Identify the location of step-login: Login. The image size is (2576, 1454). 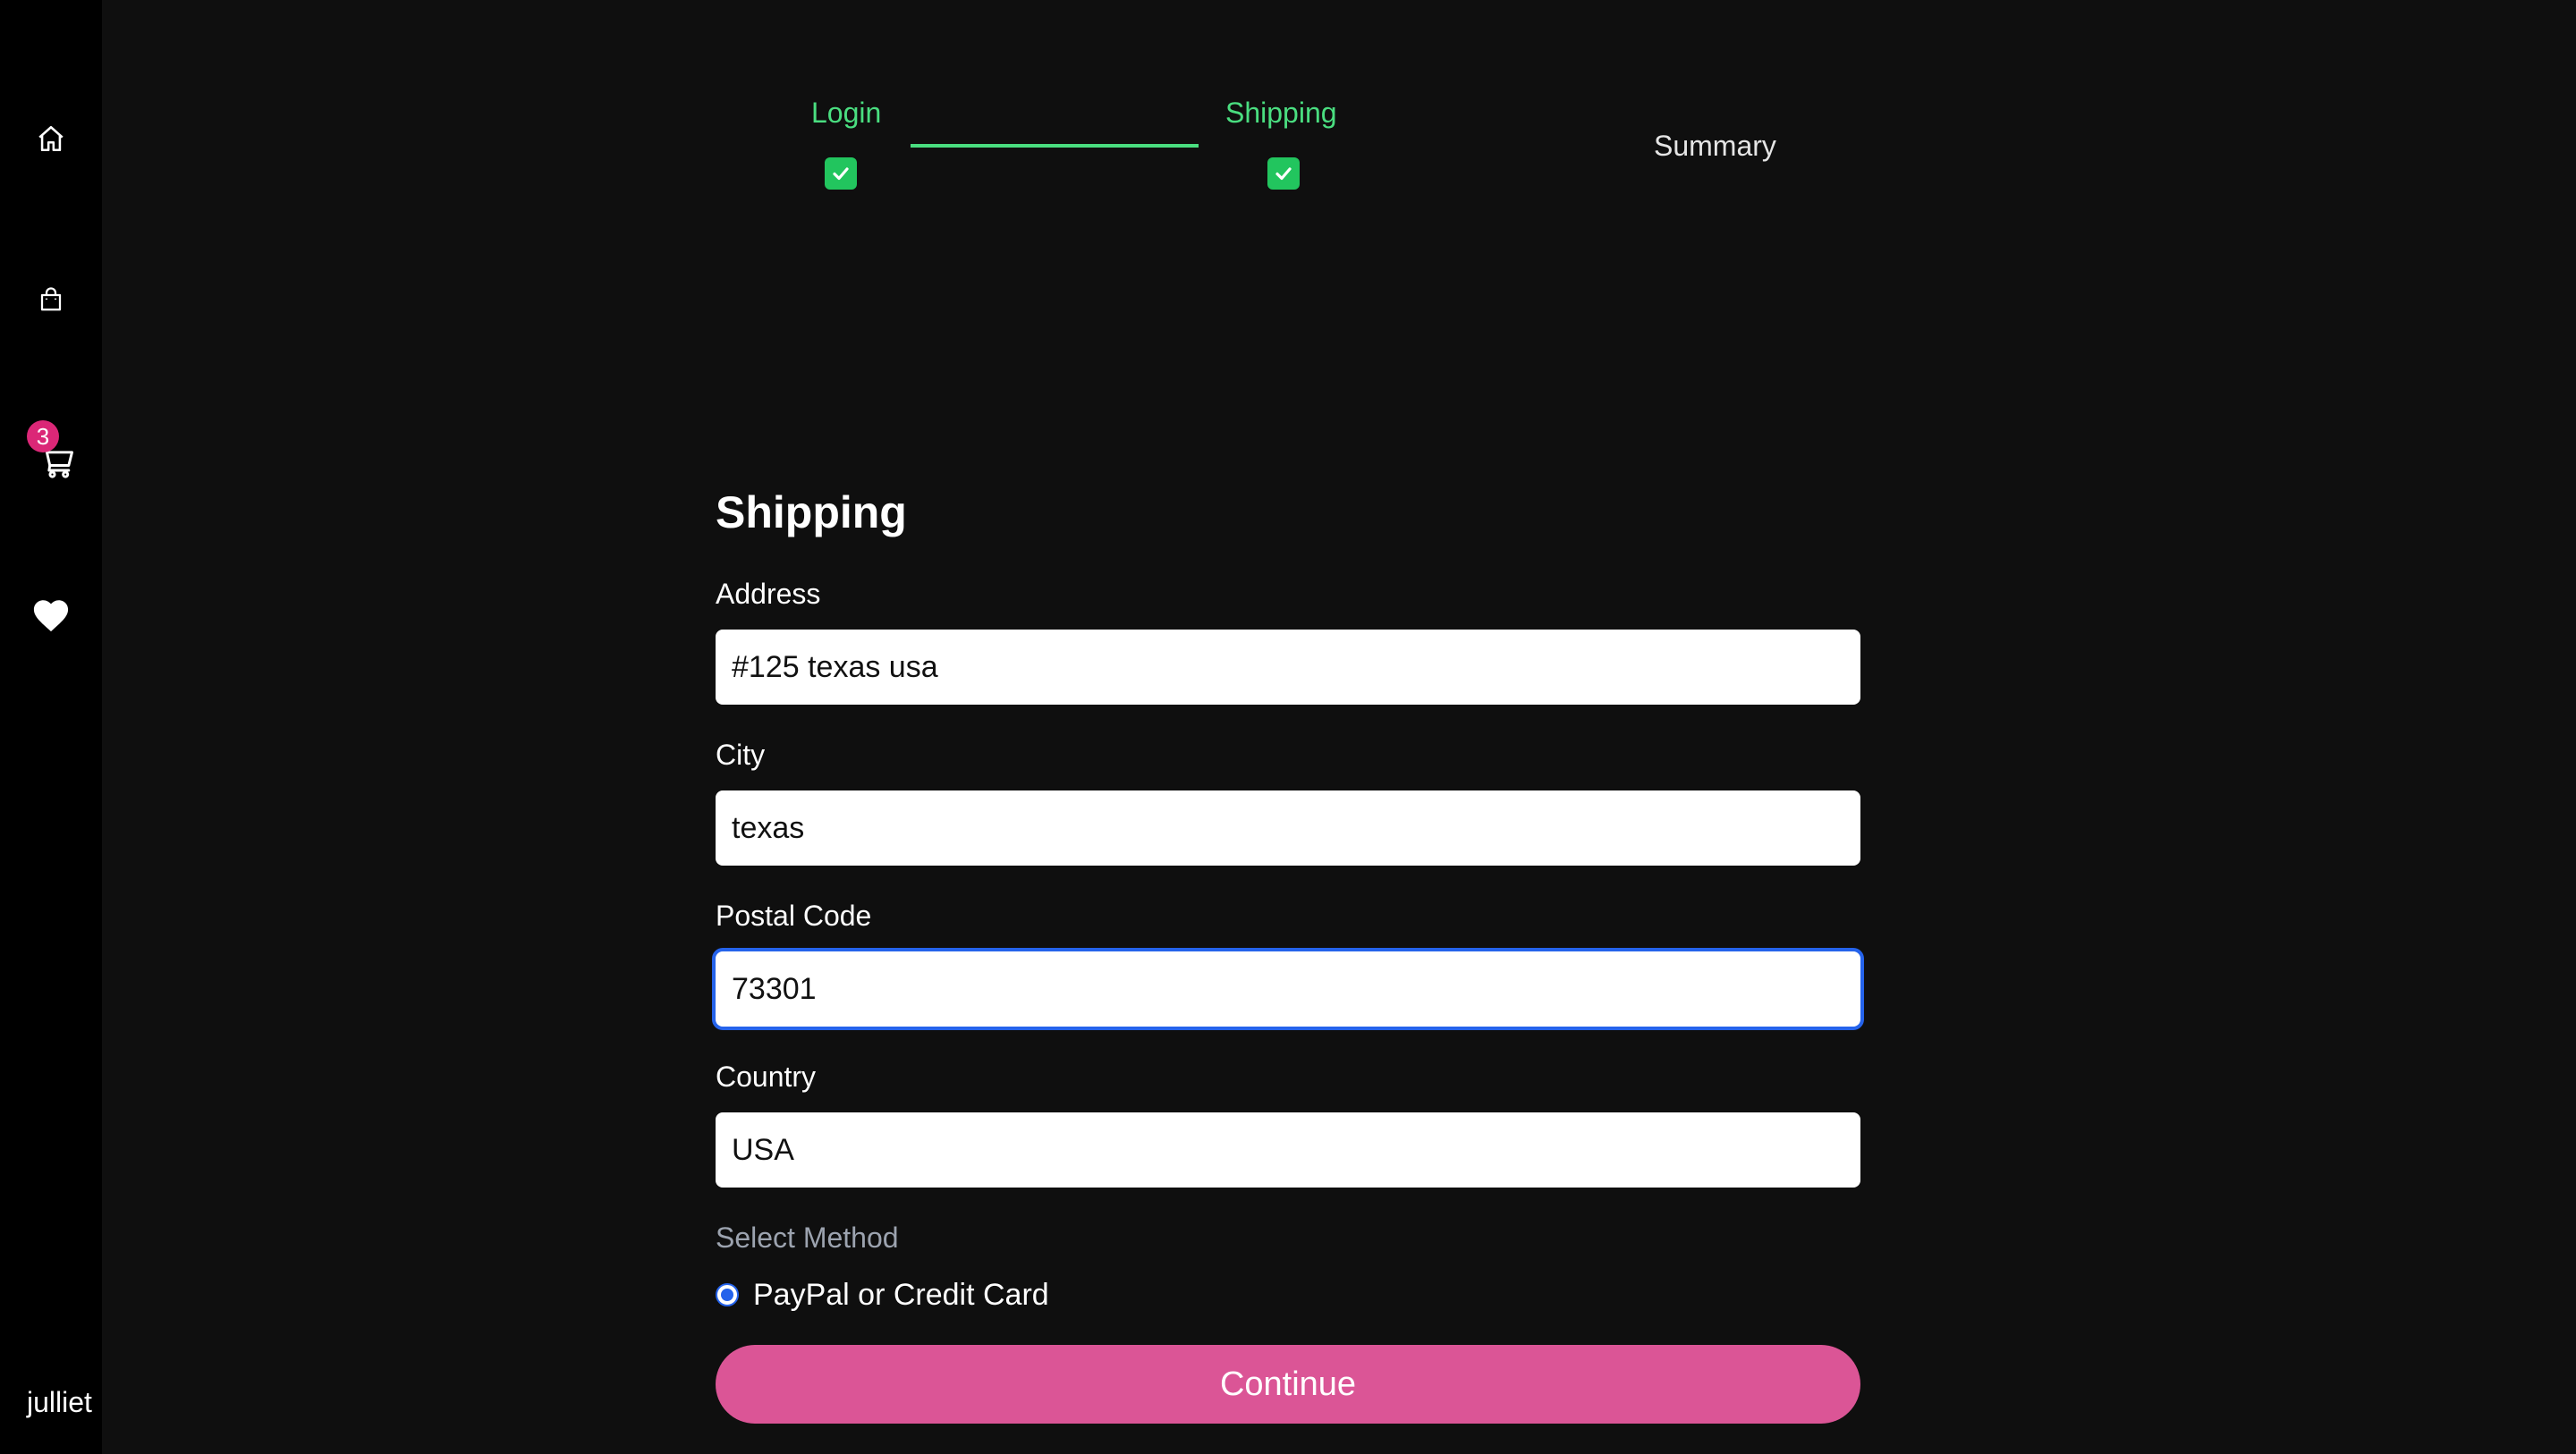
(846, 114).